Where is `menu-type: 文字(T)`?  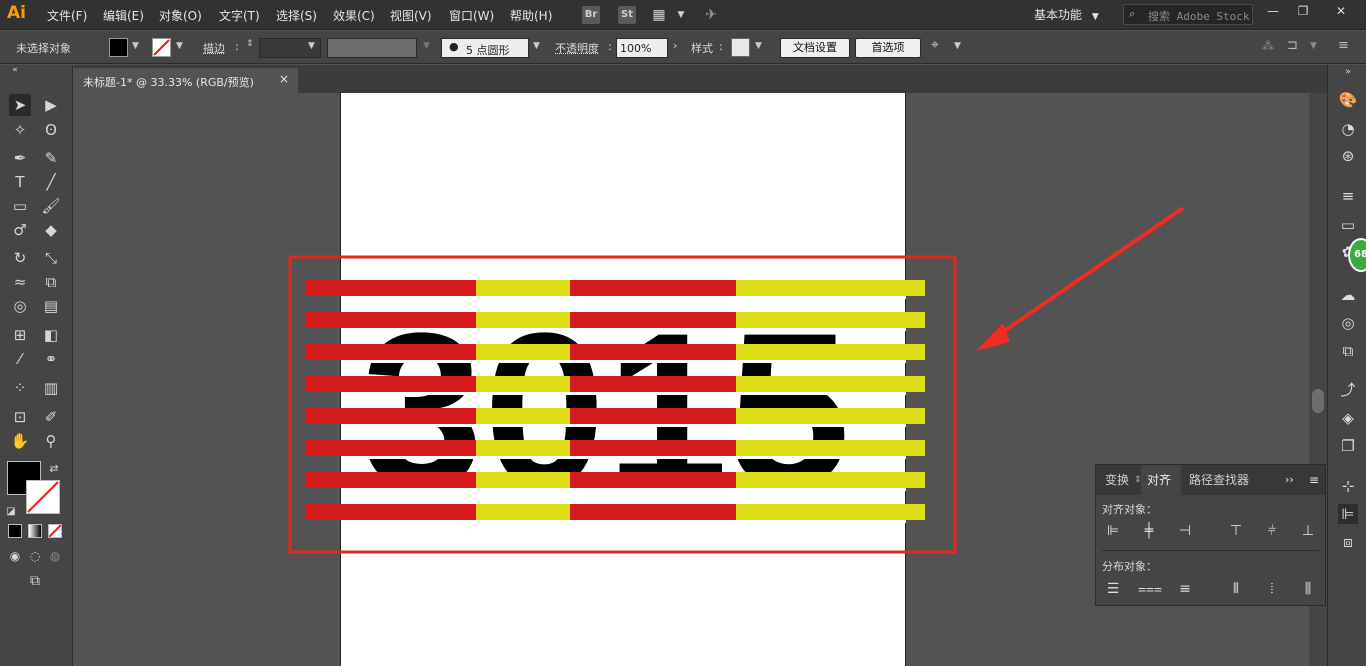 menu-type: 文字(T) is located at coordinates (239, 15).